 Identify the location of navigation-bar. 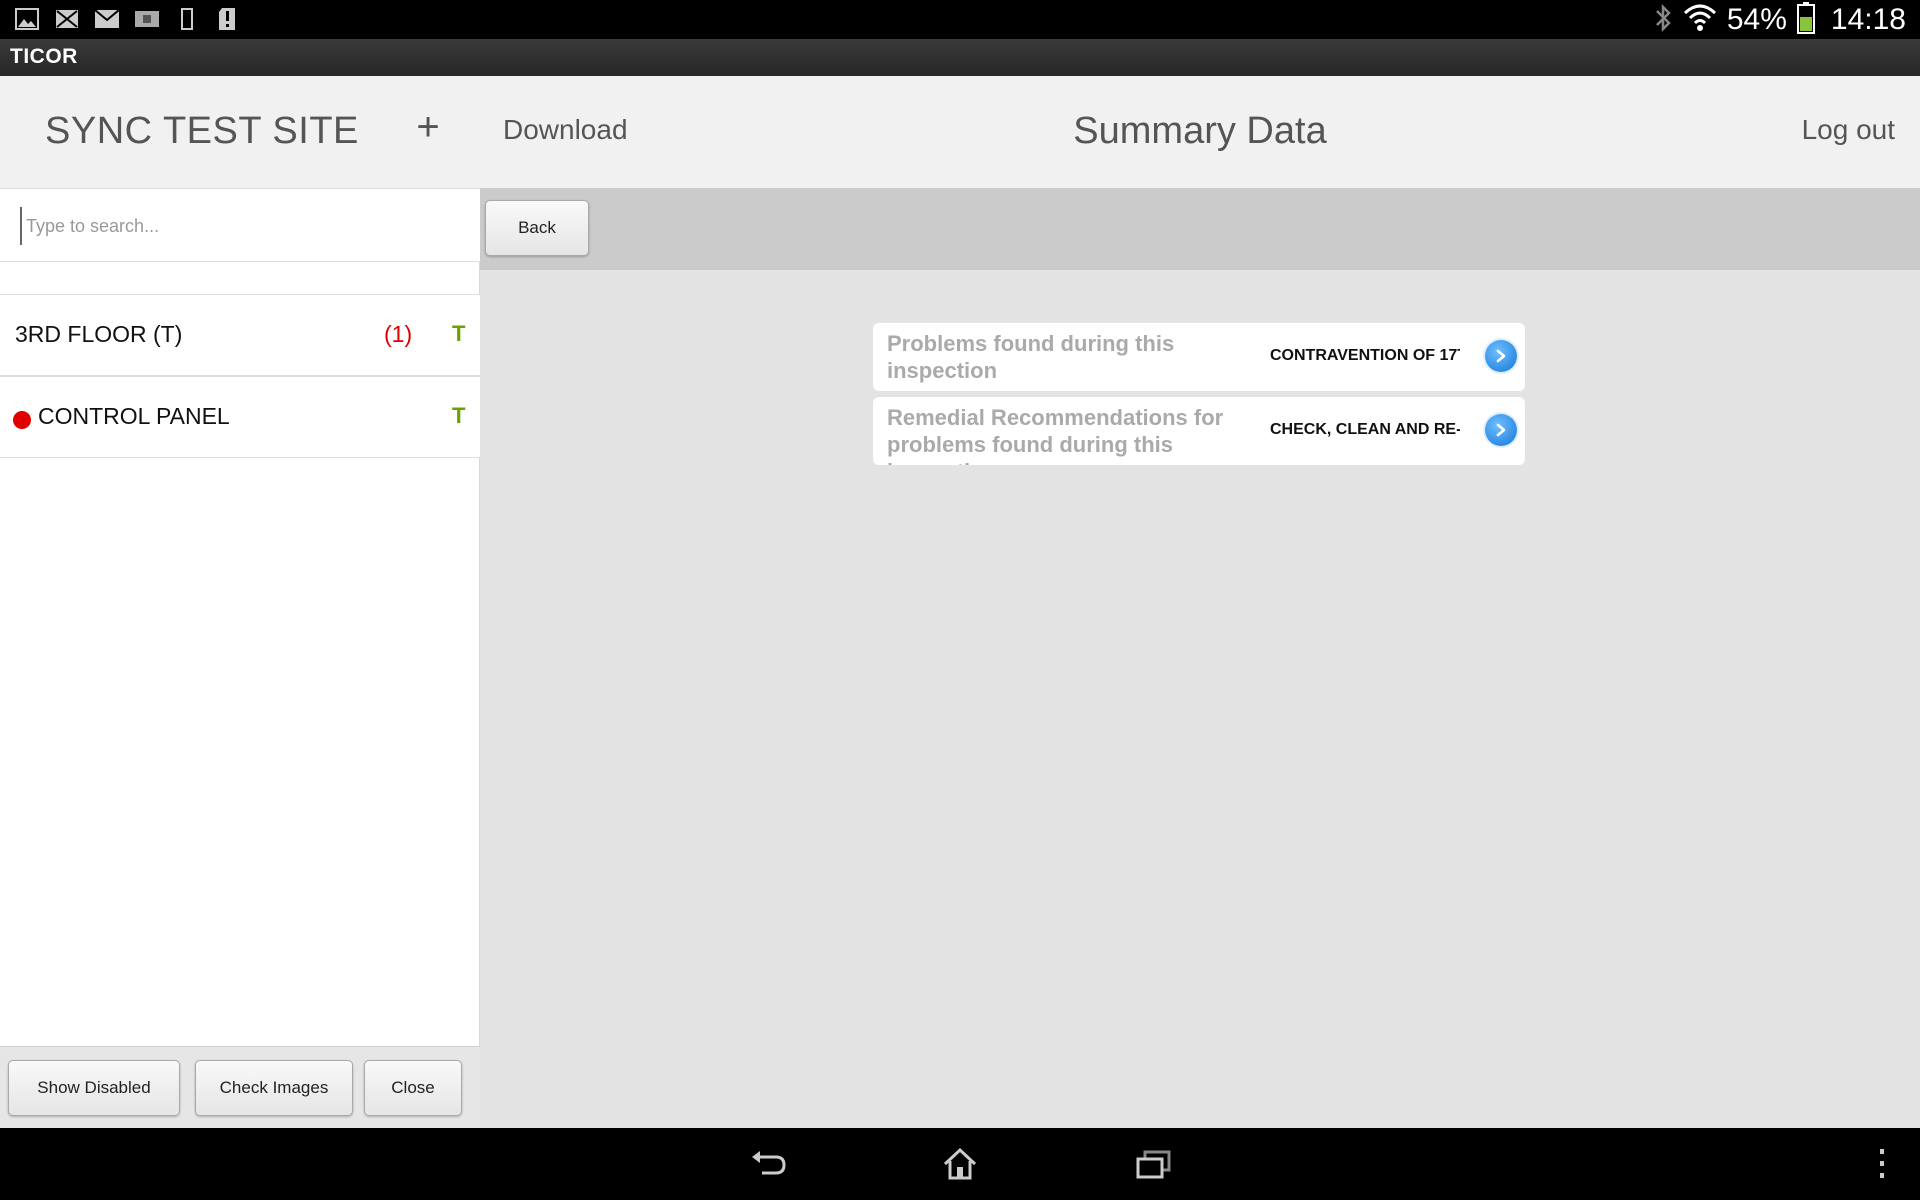
(960, 1164).